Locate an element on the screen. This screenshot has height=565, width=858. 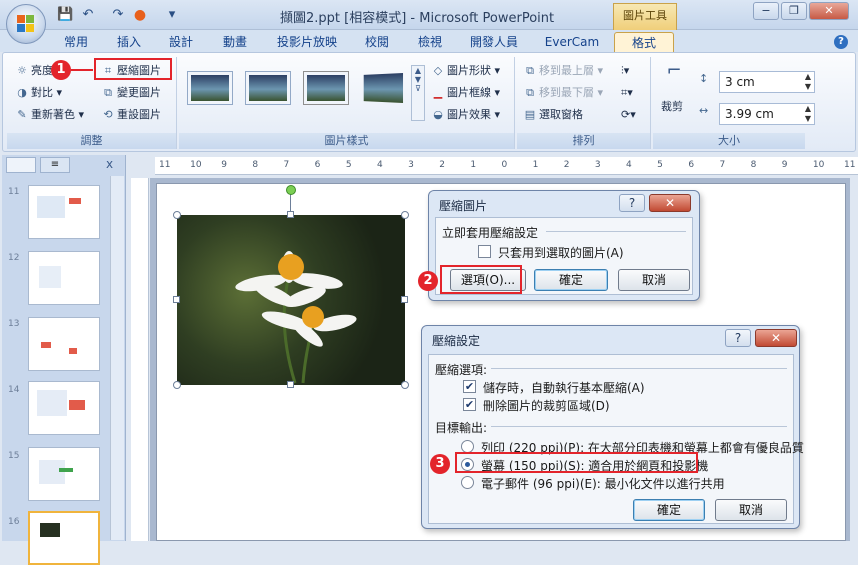
vertical-ruler is located at coordinates (140, 359).